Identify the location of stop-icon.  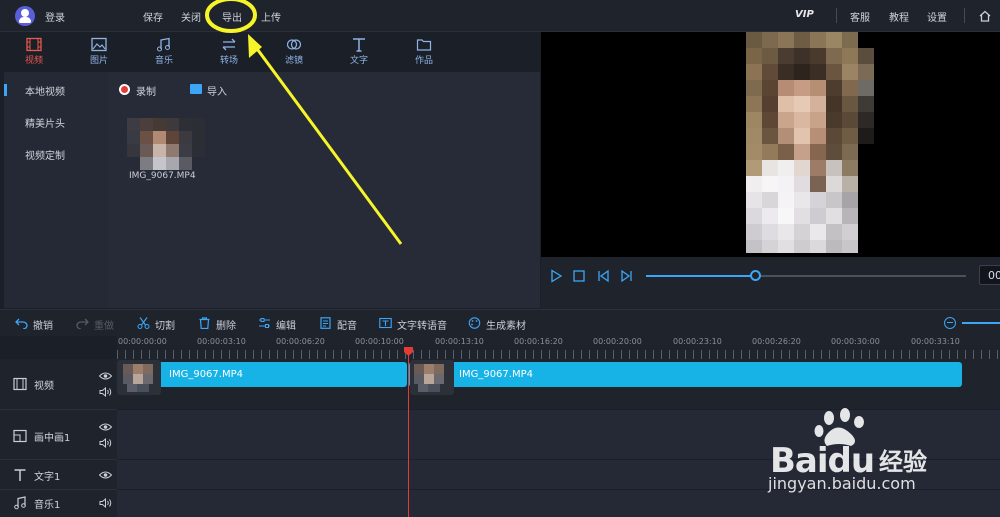
(579, 276).